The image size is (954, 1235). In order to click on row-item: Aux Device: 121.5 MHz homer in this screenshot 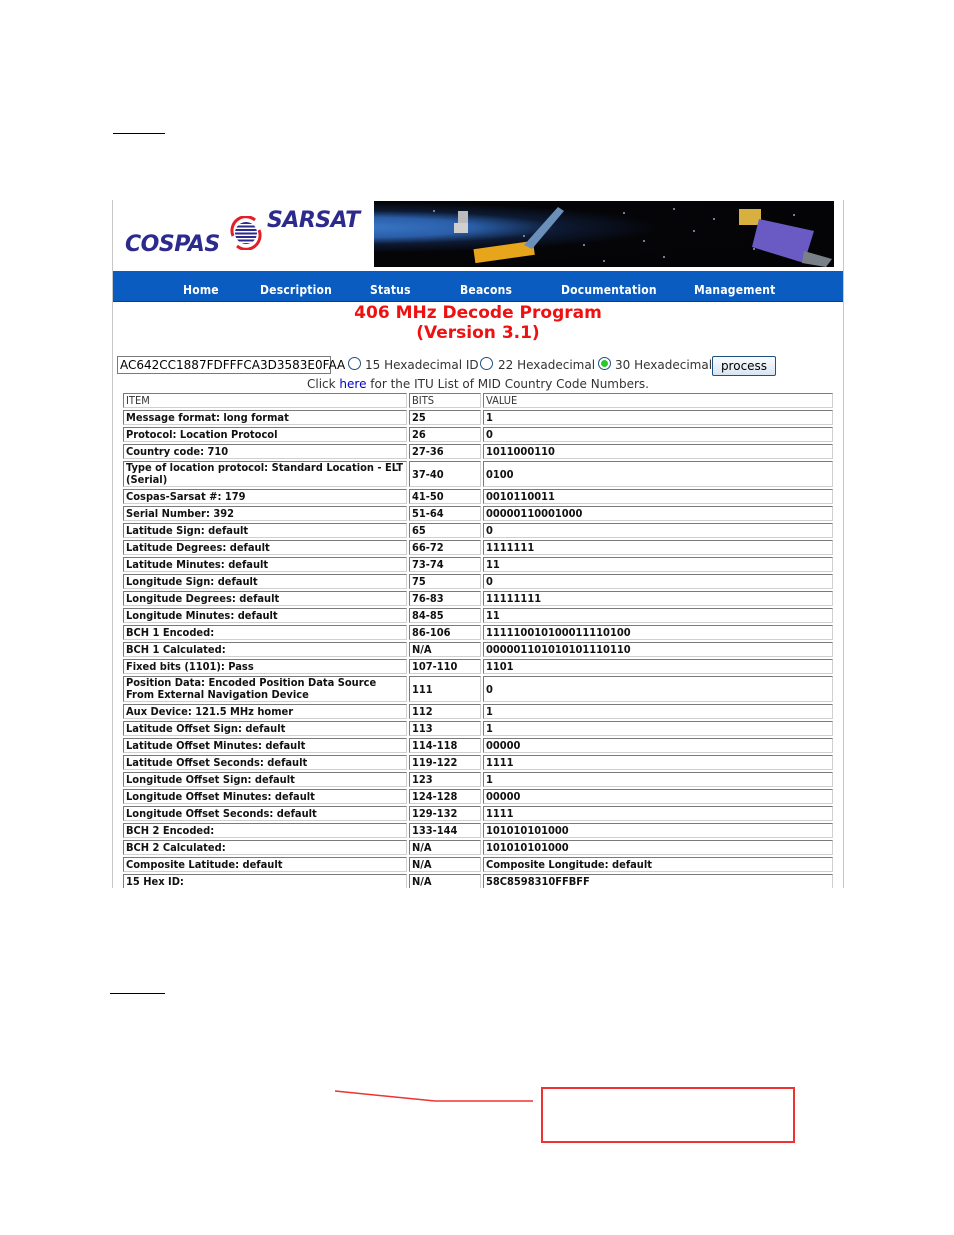, I will do `click(265, 711)`.